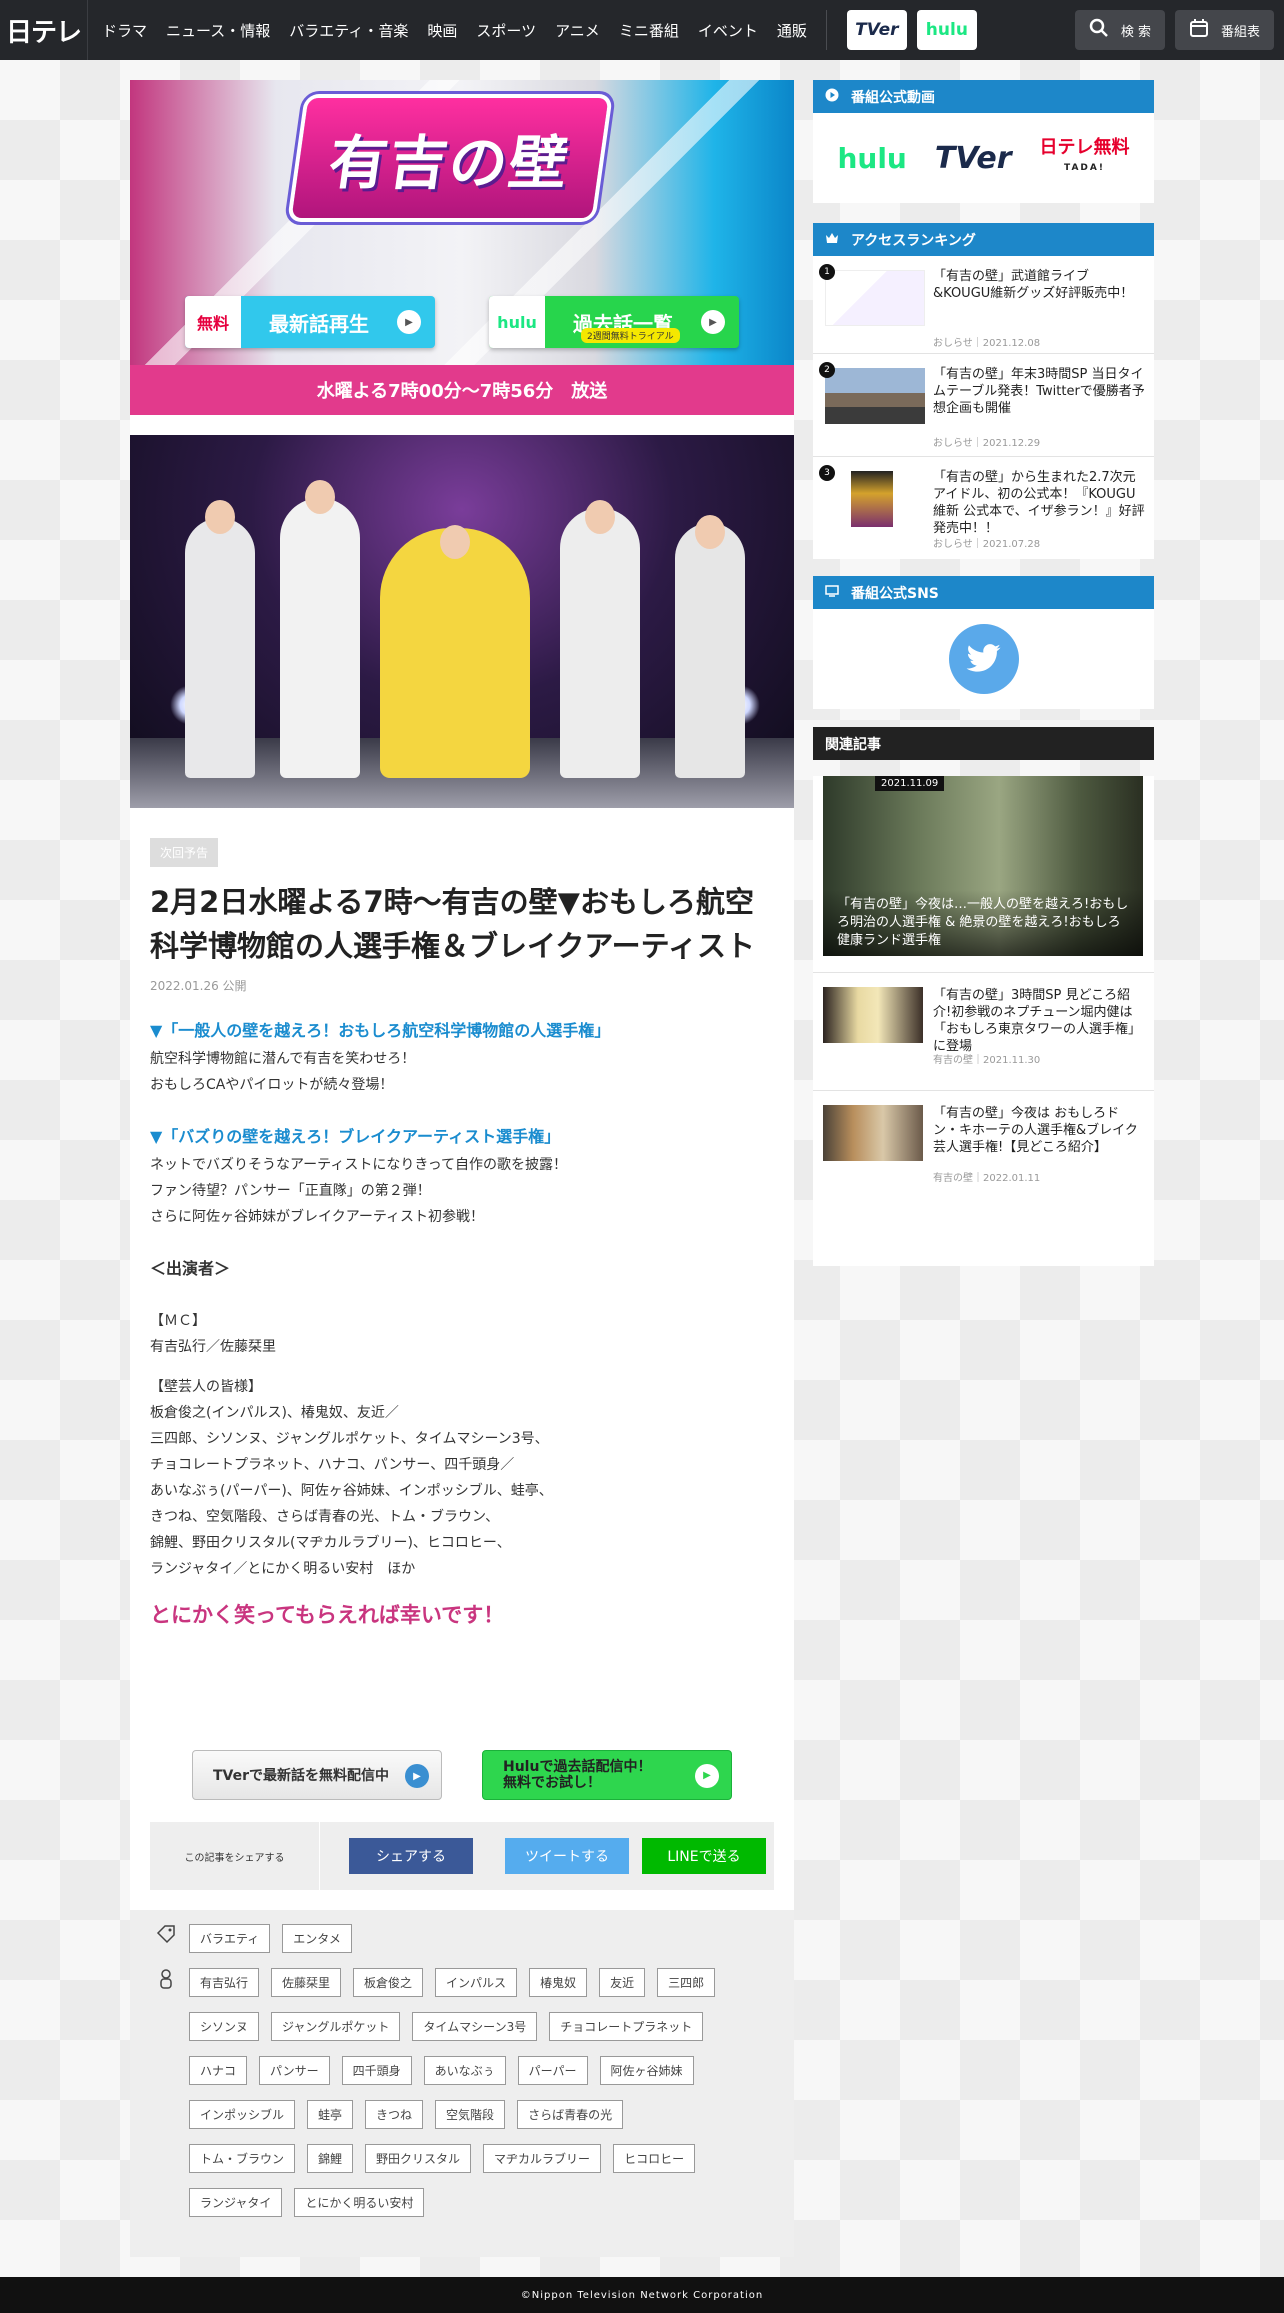 Image resolution: width=1284 pixels, height=2313 pixels. What do you see at coordinates (44, 30) in the screenshot?
I see `ntv-logo: 日テレ` at bounding box center [44, 30].